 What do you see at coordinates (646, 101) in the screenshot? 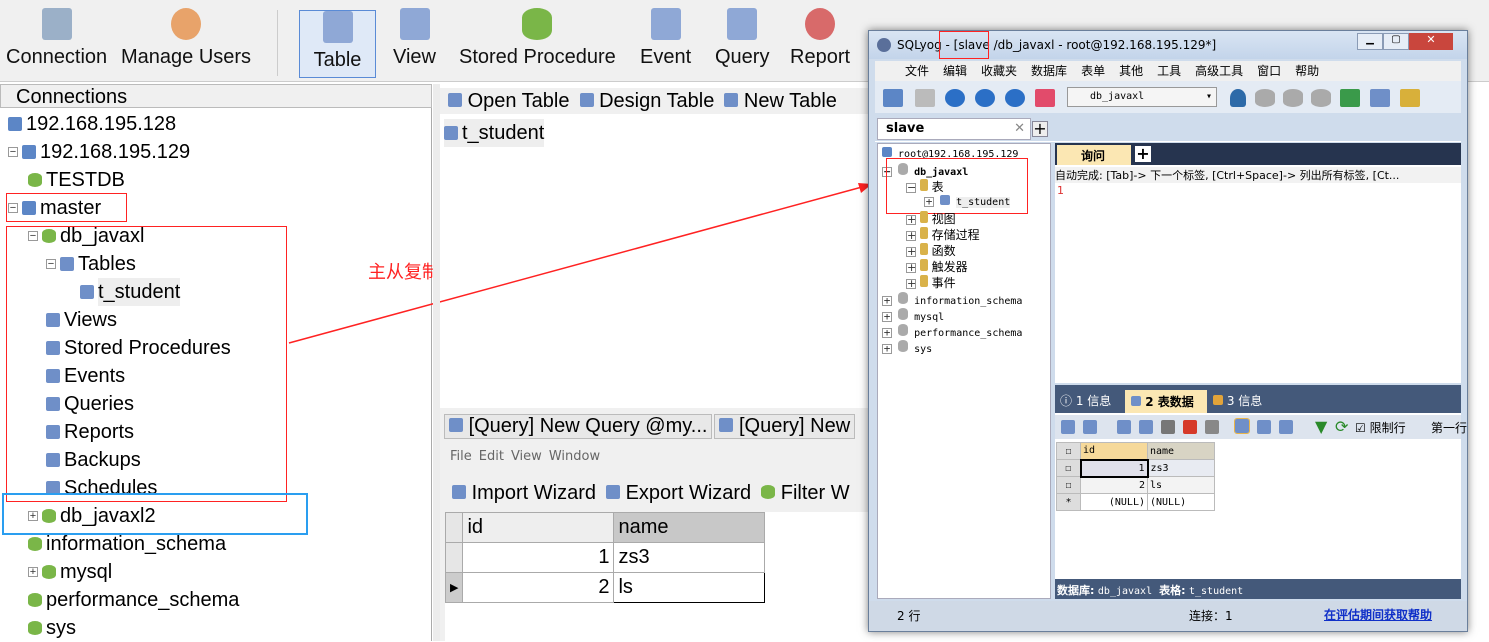
I see `design-table-button: Design Table` at bounding box center [646, 101].